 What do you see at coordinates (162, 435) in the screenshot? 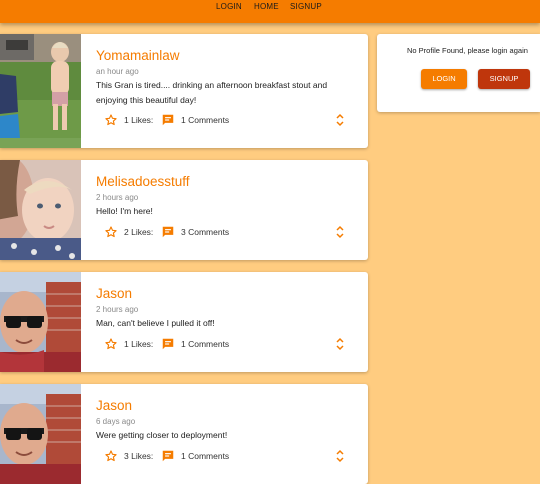
I see `post-text: Were getting closer to deployment!` at bounding box center [162, 435].